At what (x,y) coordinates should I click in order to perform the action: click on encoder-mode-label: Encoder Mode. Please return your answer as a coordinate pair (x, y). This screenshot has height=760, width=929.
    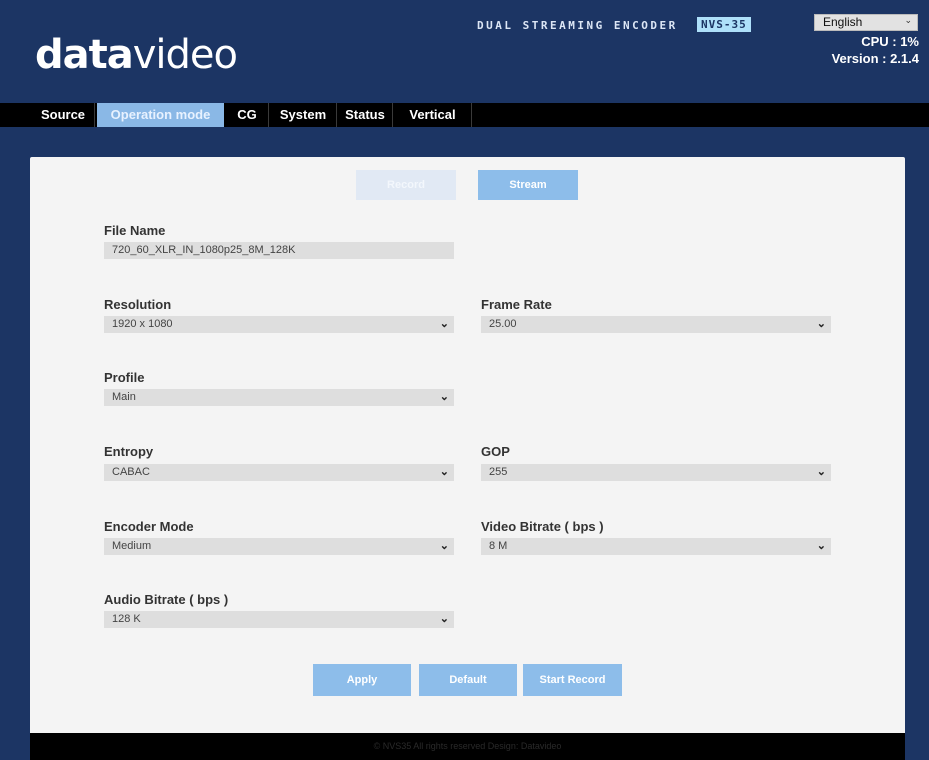
    Looking at the image, I should click on (149, 526).